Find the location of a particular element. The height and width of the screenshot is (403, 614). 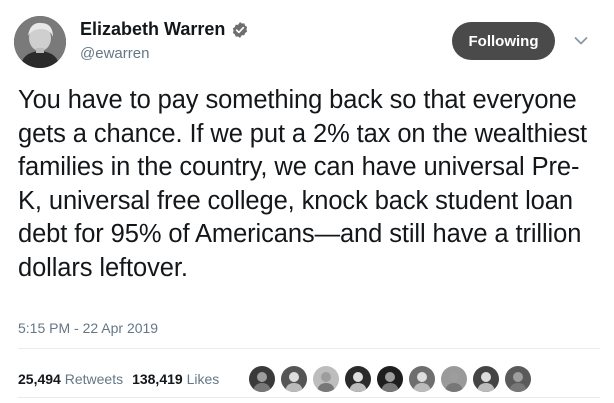

retweets-label: Retweets is located at coordinates (94, 379).